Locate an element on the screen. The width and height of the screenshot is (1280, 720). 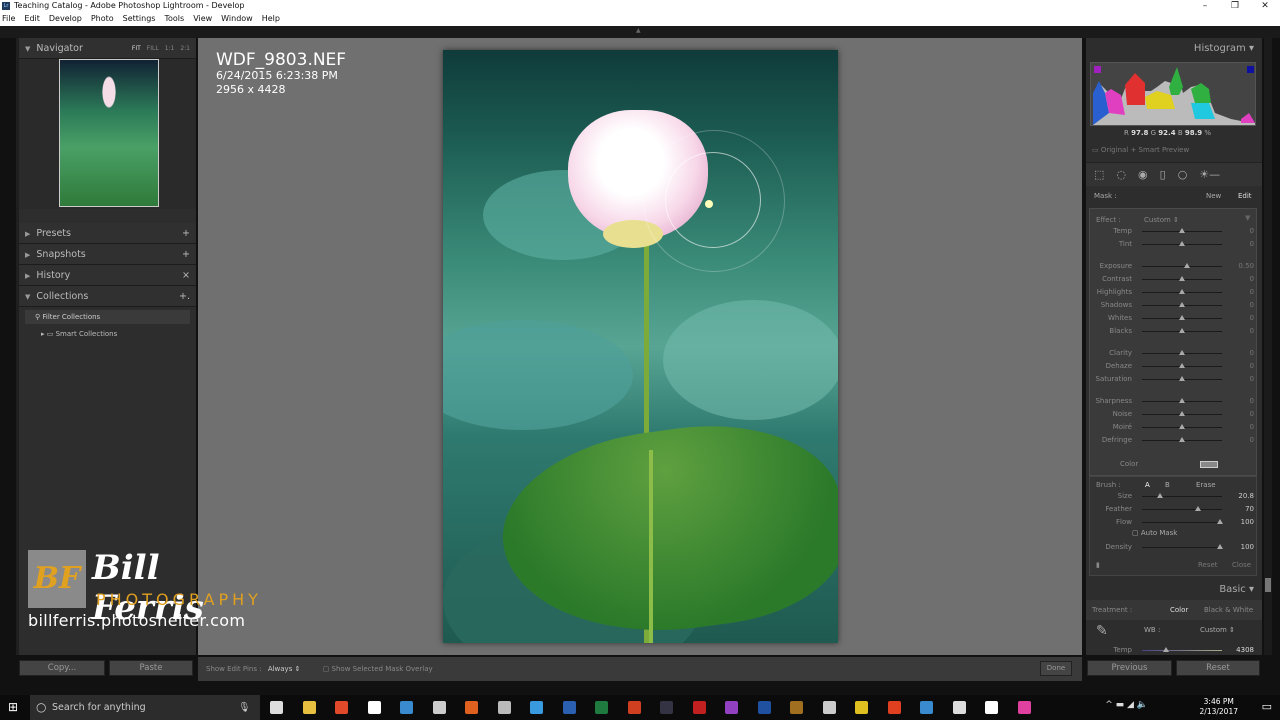
add-snapshot-icon: + is located at coordinates (186, 254).